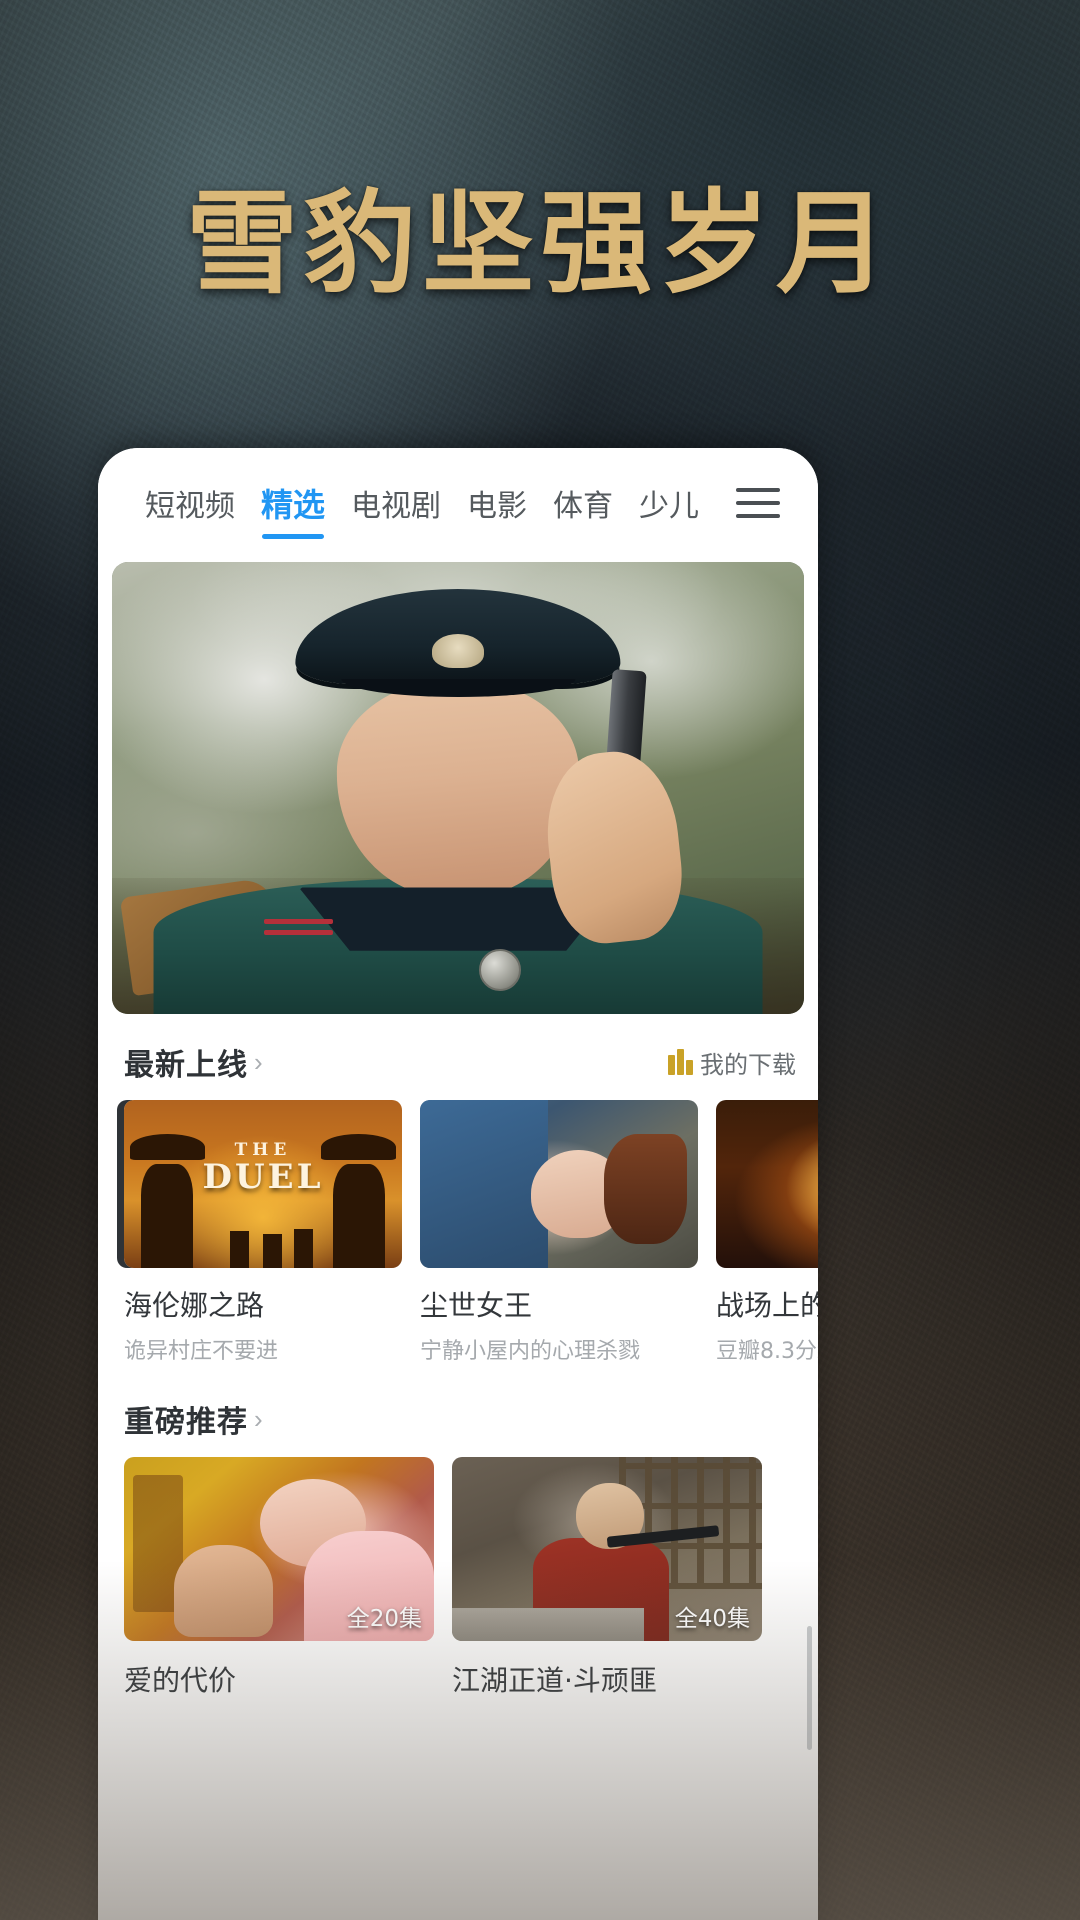 The width and height of the screenshot is (1080, 1920). What do you see at coordinates (186, 1422) in the screenshot?
I see `section-title: 重磅推荐` at bounding box center [186, 1422].